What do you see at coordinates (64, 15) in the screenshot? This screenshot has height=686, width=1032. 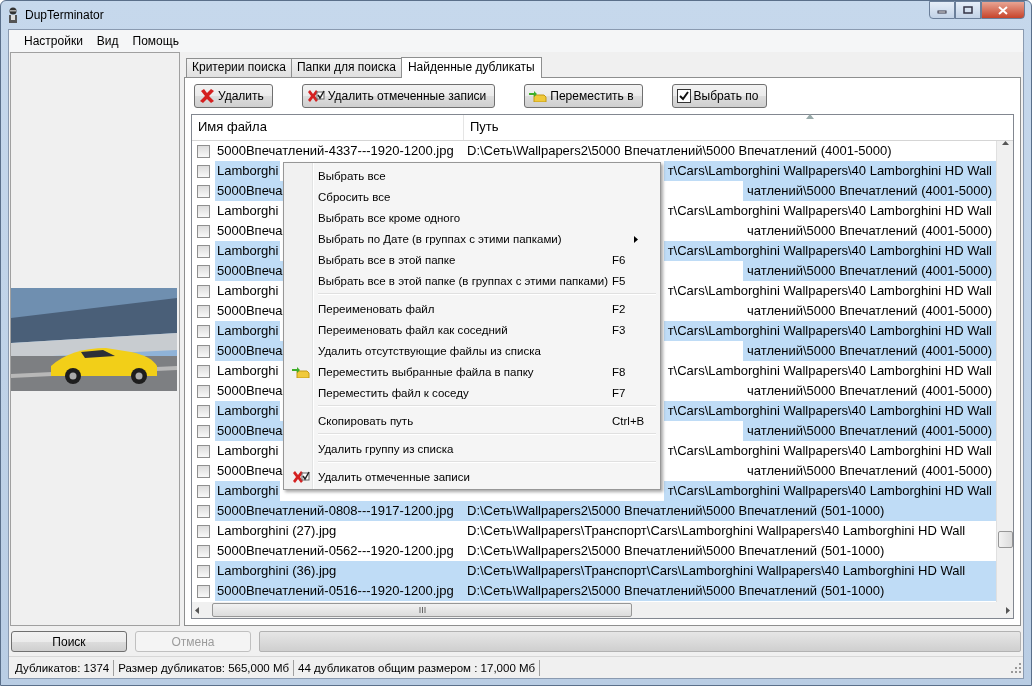 I see `window-title: DupTerminator` at bounding box center [64, 15].